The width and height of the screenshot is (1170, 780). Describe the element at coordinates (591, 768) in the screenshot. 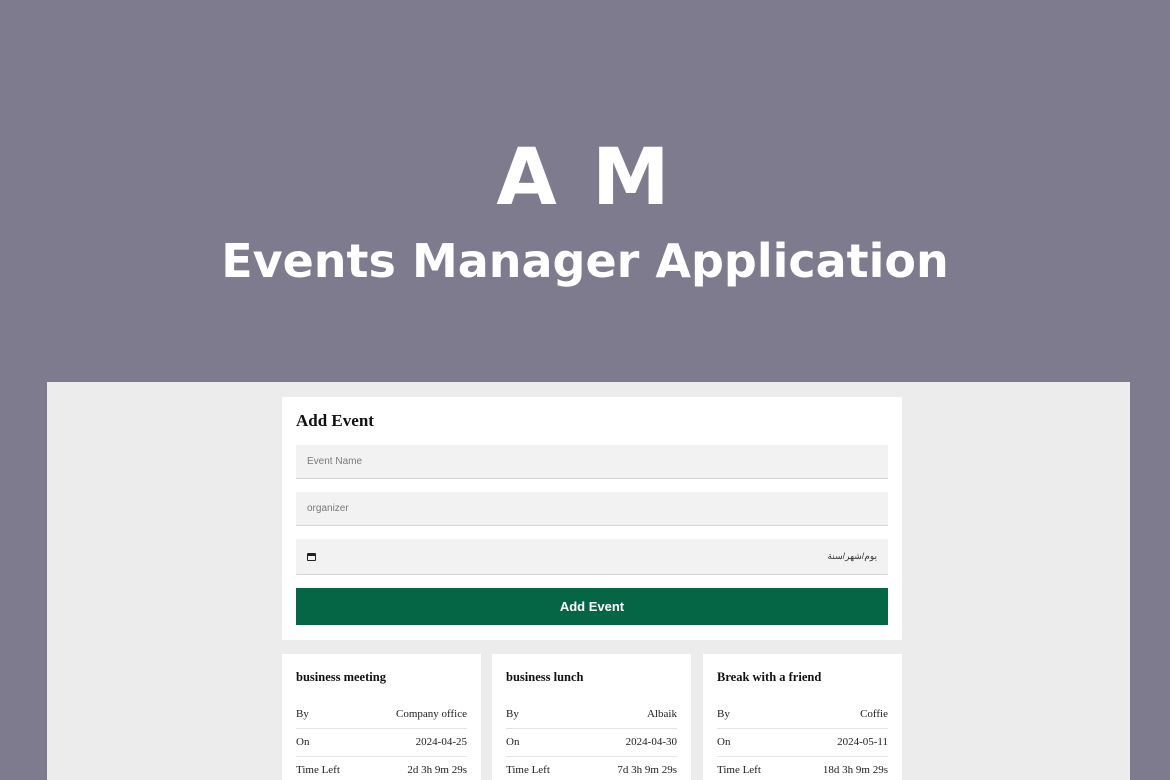

I see `event-time-left-row: Time Left 7d 3h 9m 29s` at that location.